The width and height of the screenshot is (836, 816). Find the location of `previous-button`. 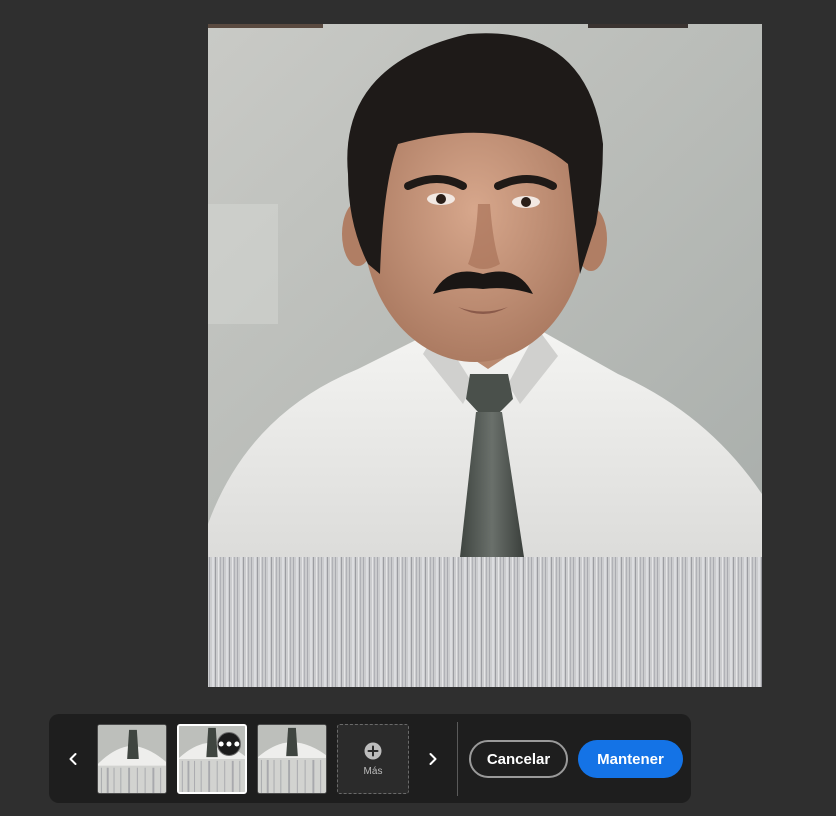

previous-button is located at coordinates (73, 759).